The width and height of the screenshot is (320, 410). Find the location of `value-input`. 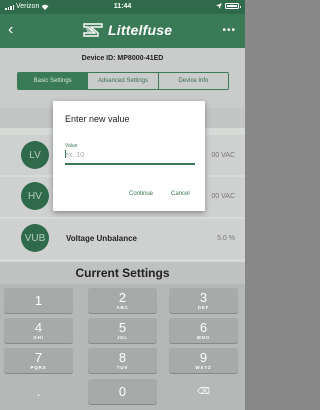

value-input is located at coordinates (130, 155).